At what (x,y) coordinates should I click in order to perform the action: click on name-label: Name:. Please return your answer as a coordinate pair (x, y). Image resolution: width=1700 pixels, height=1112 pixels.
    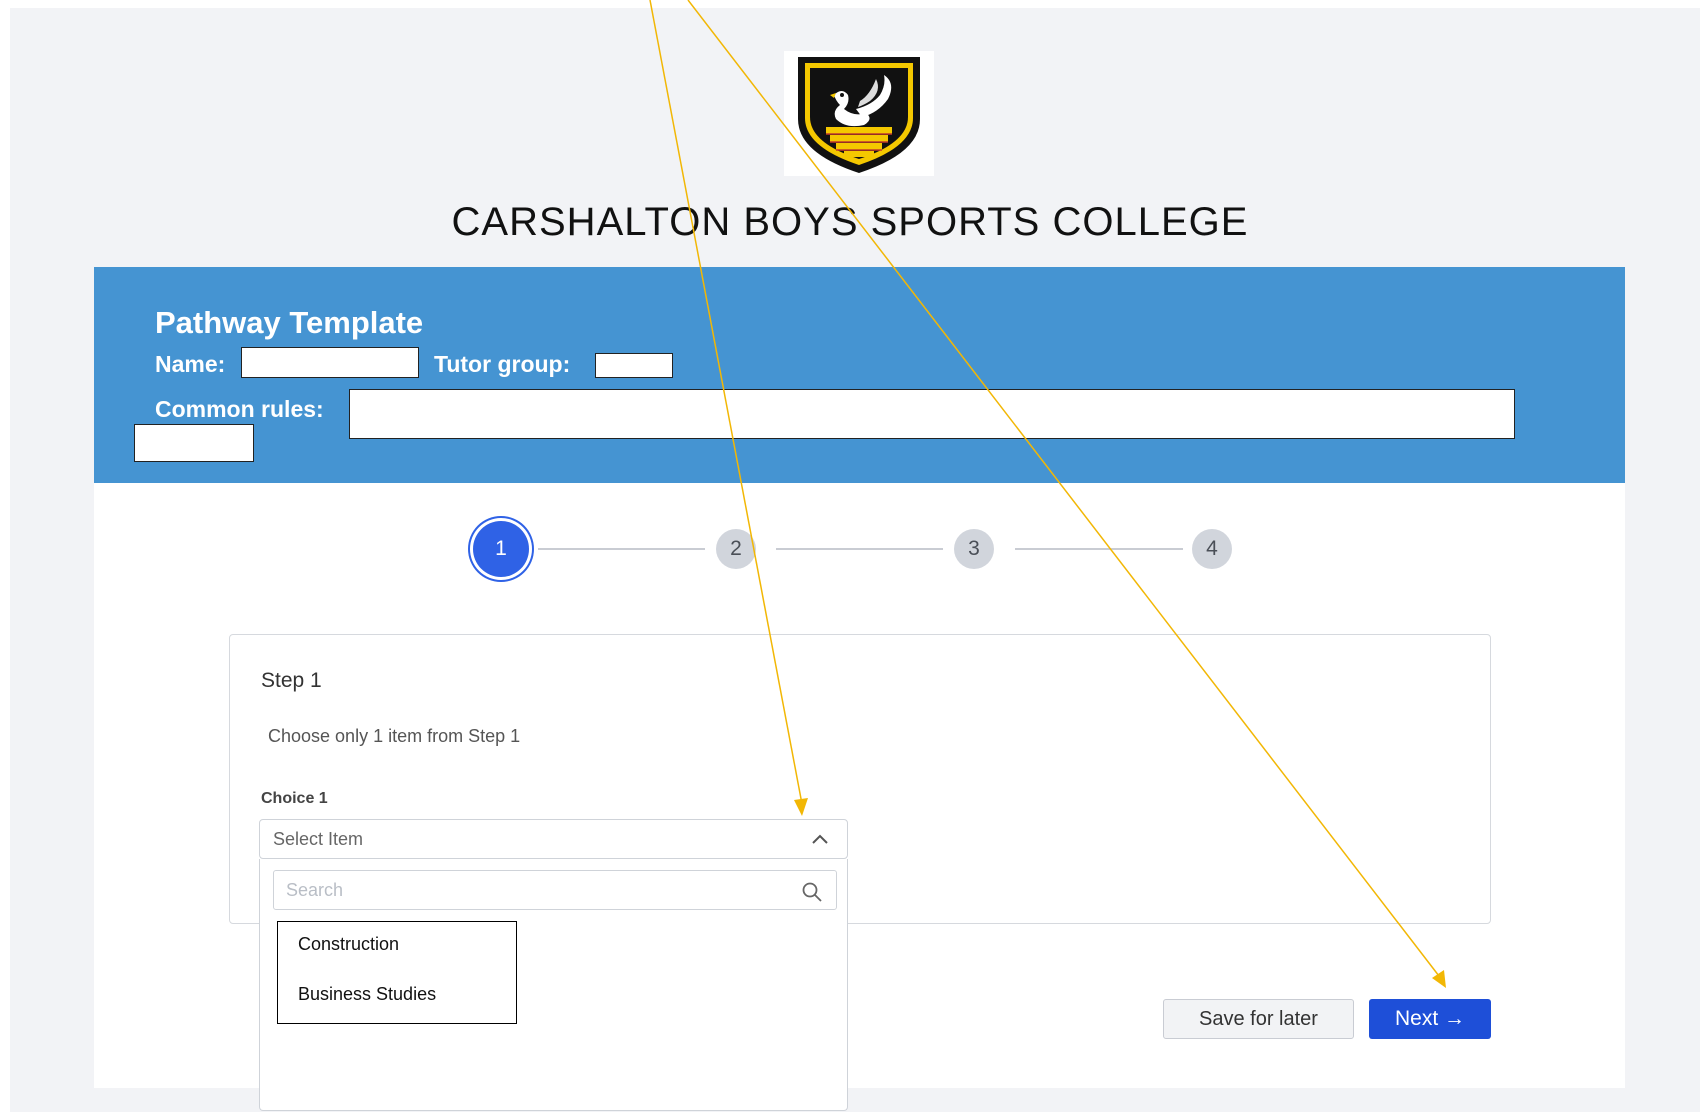
    Looking at the image, I should click on (190, 364).